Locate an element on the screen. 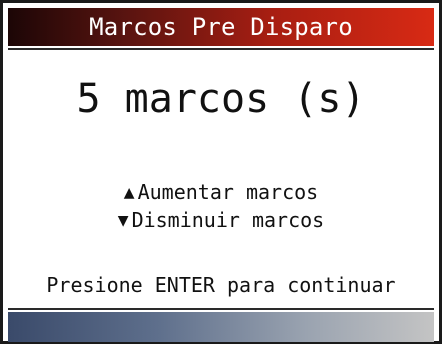  screen-title: Marcos Pre Disparo is located at coordinates (221, 27).